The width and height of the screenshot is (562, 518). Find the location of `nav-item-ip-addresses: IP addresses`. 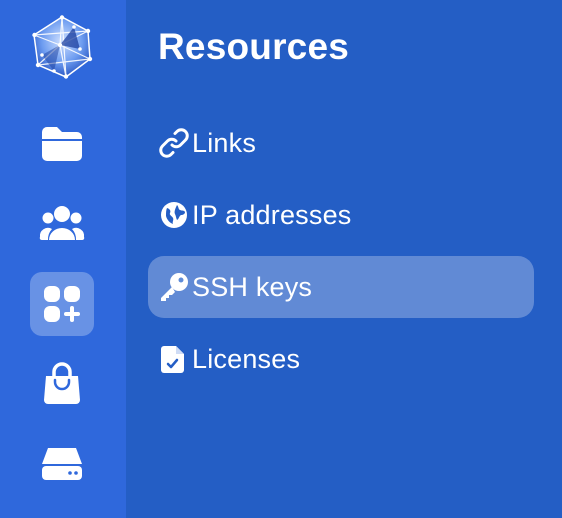

nav-item-ip-addresses: IP addresses is located at coordinates (341, 215).